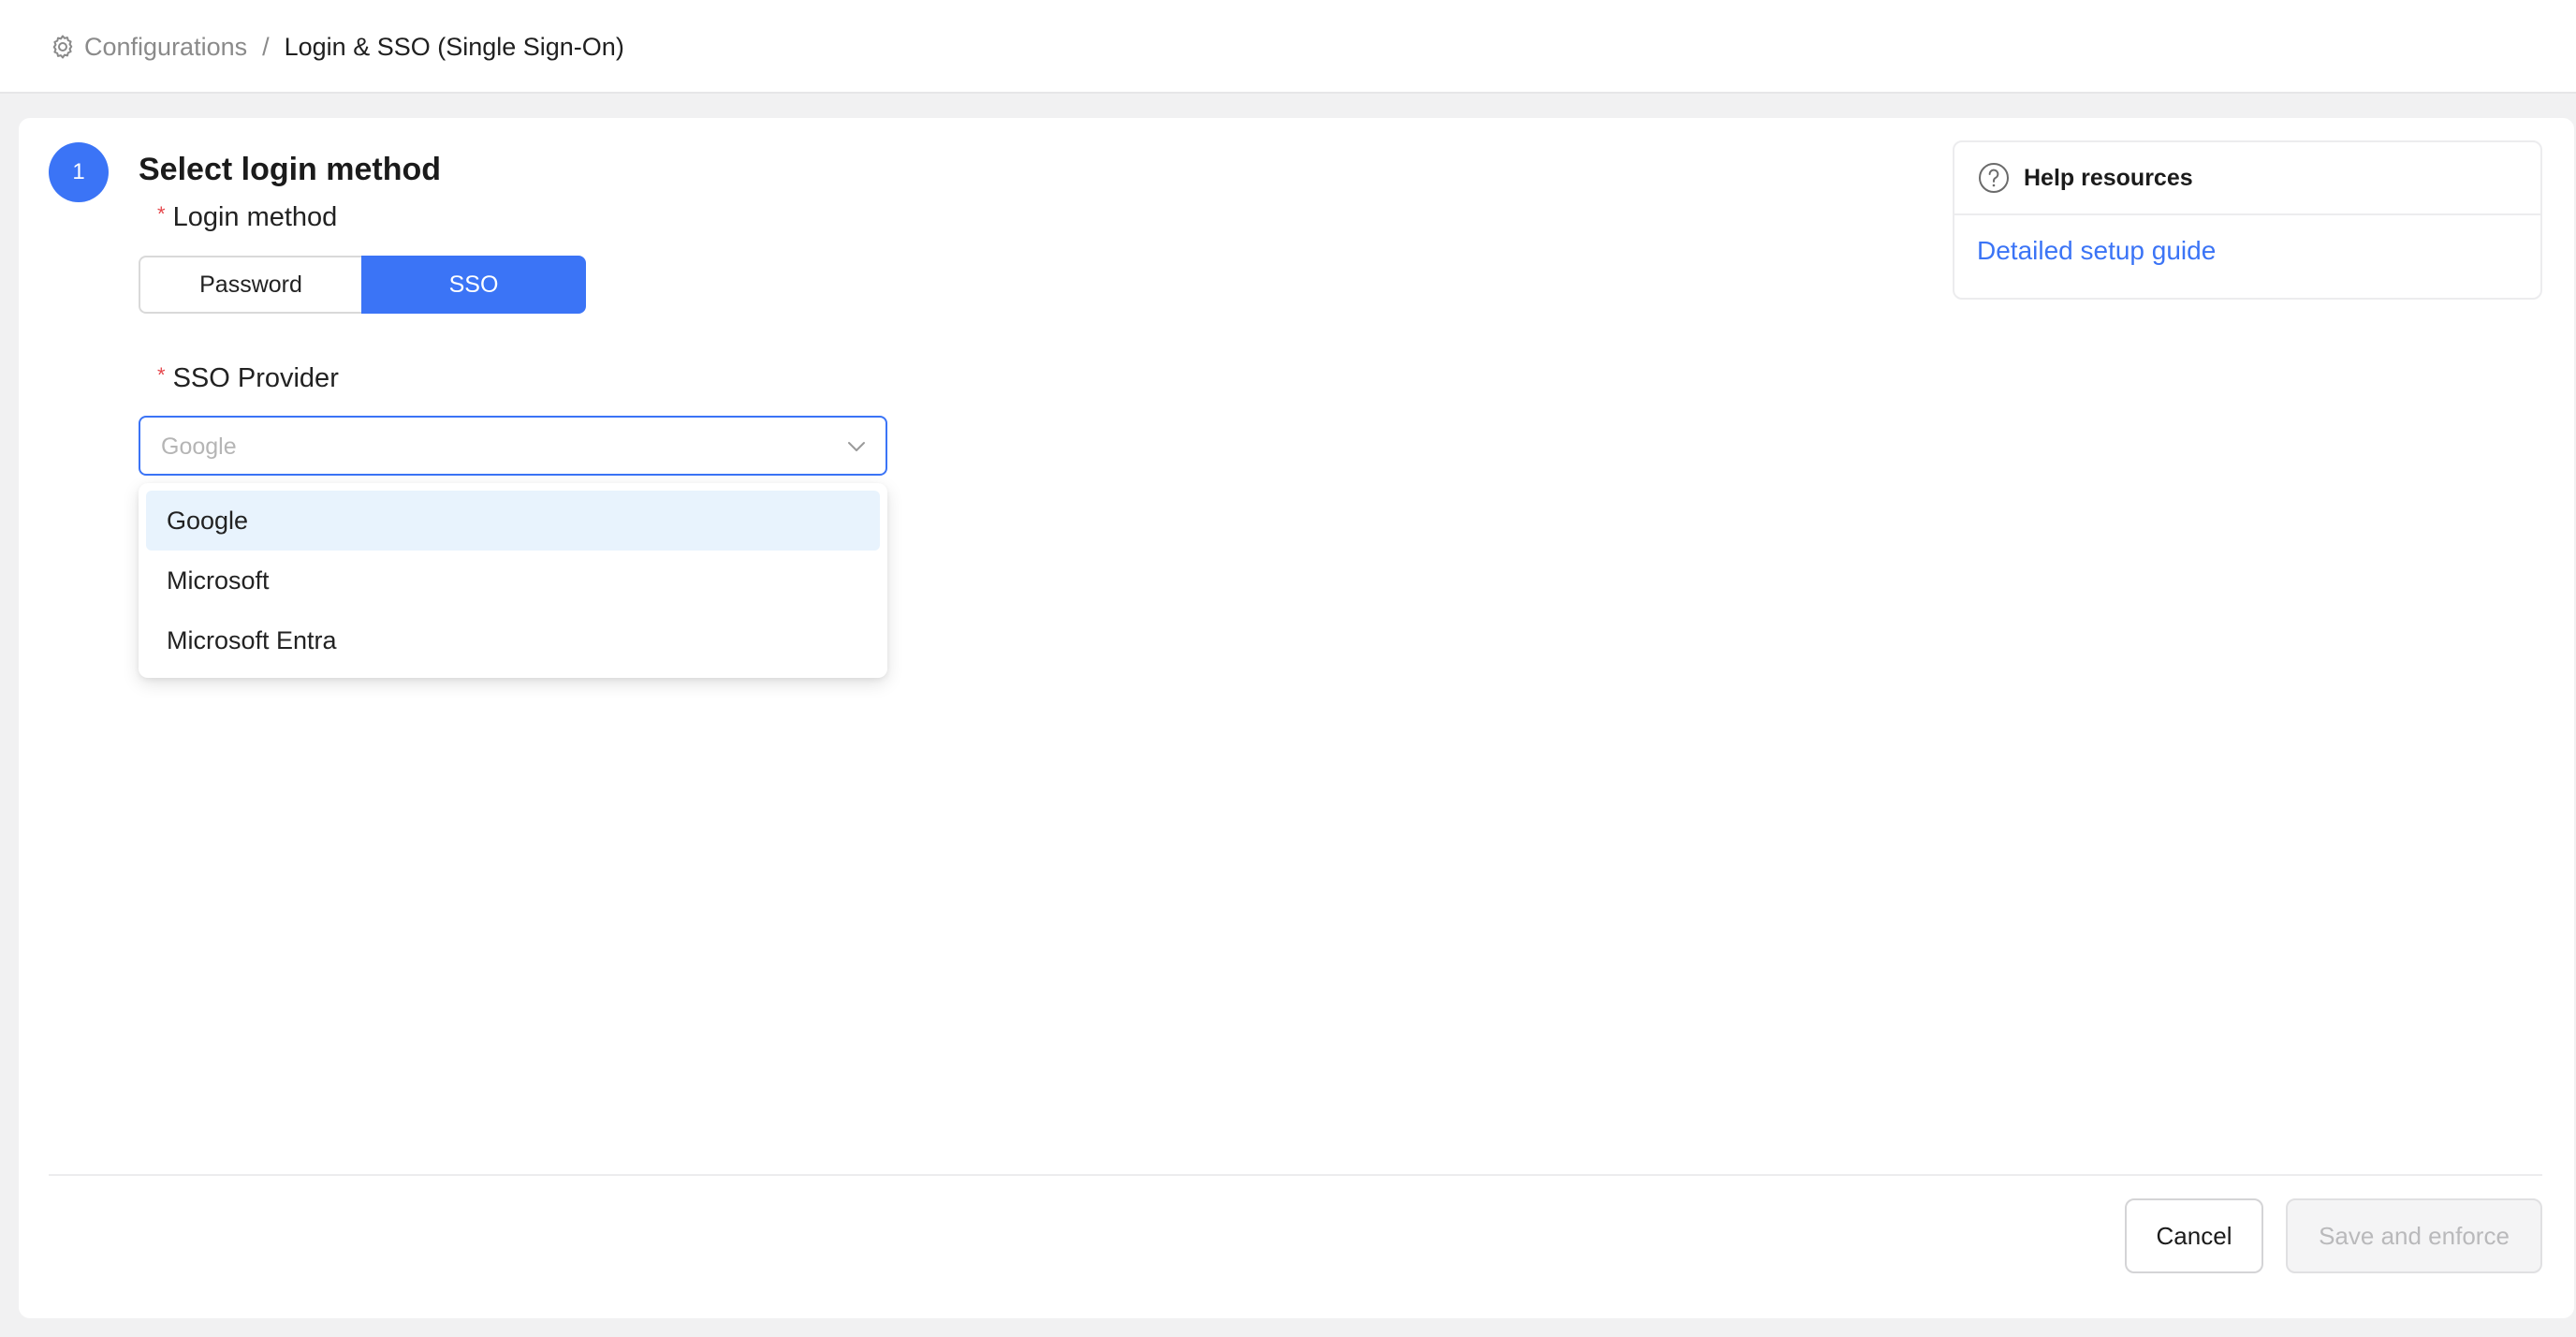  I want to click on sso-provider-label: * SSO Provider, so click(248, 378).